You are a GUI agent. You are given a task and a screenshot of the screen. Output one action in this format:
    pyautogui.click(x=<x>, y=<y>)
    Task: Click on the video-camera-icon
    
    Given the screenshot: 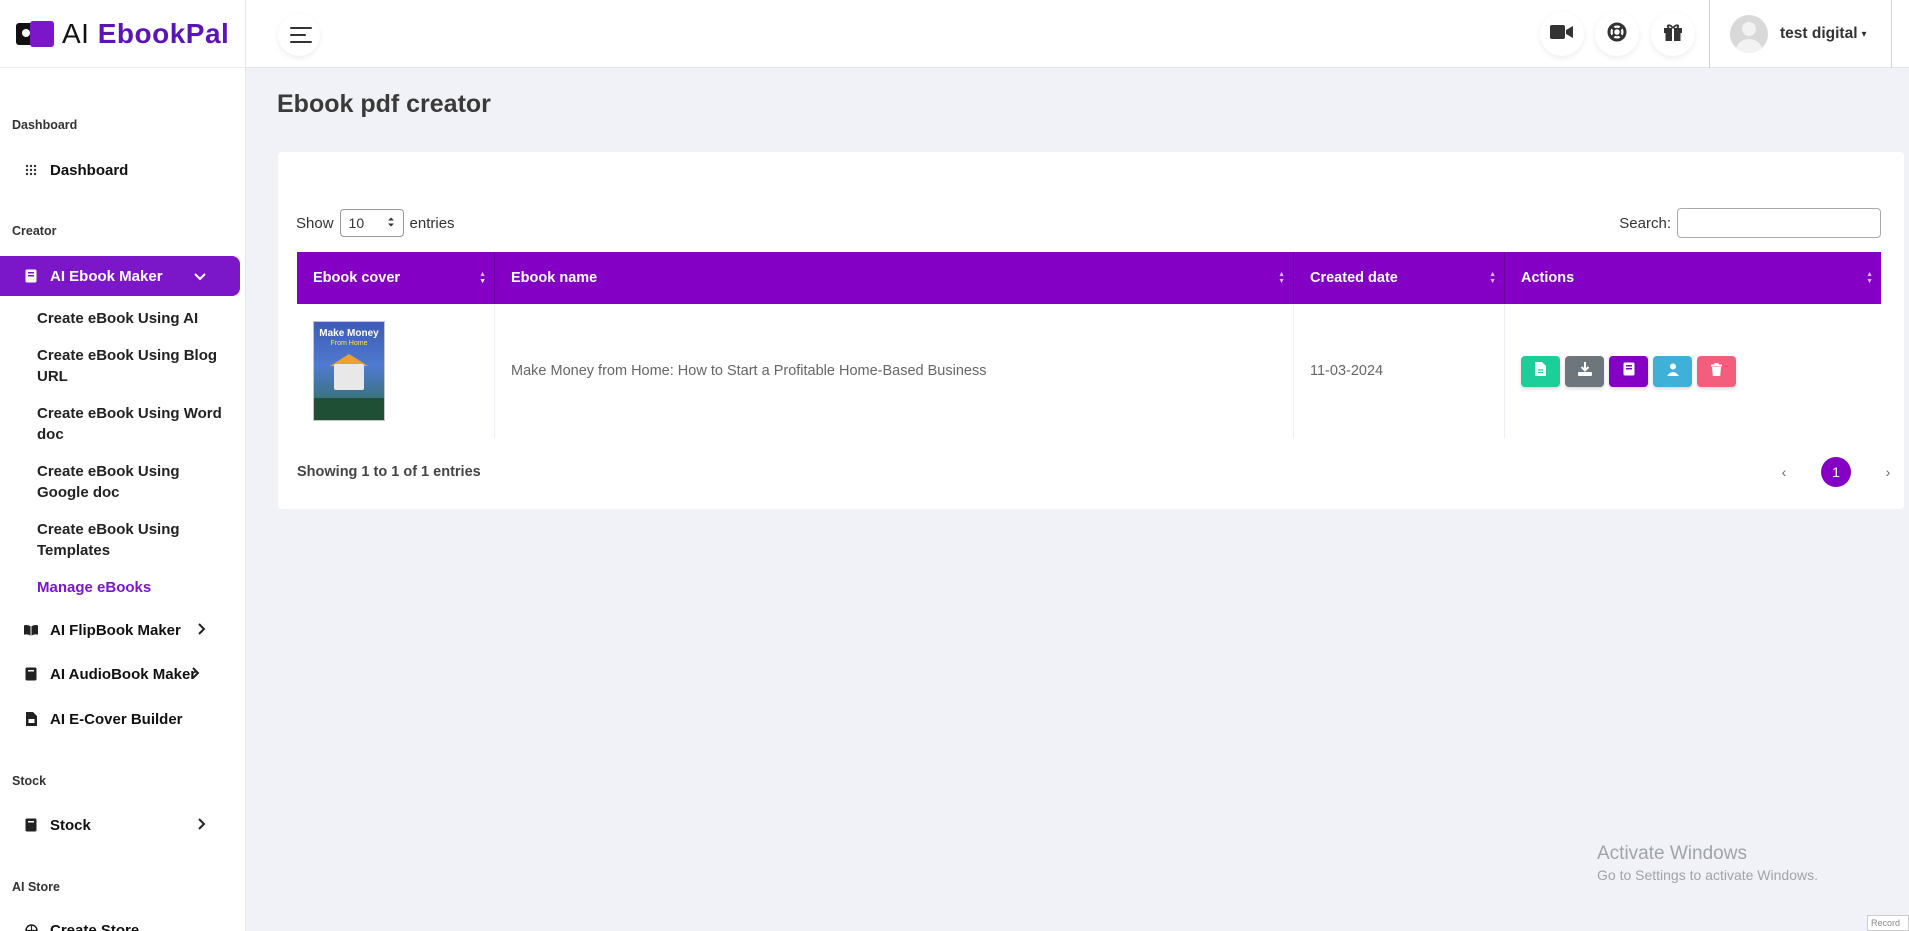 What is the action you would take?
    pyautogui.click(x=1562, y=34)
    